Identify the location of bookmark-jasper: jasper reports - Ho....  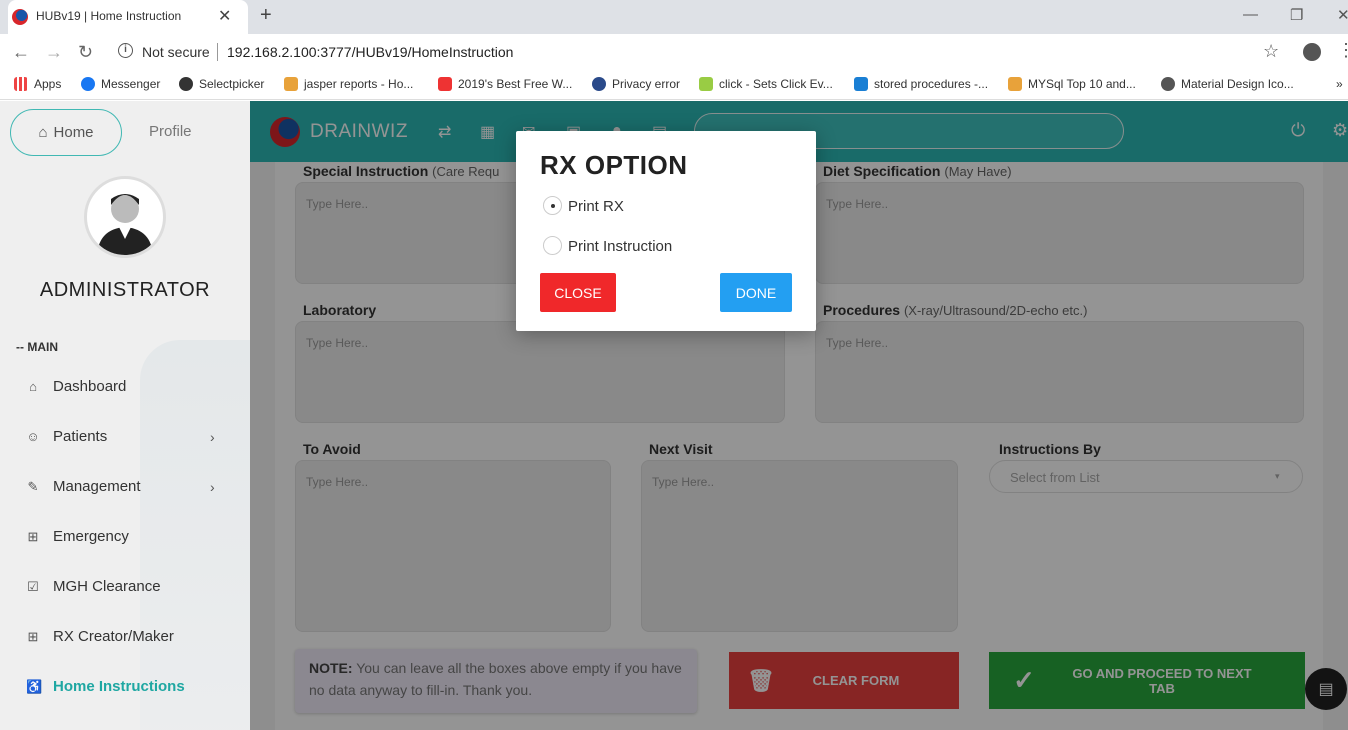
(348, 84).